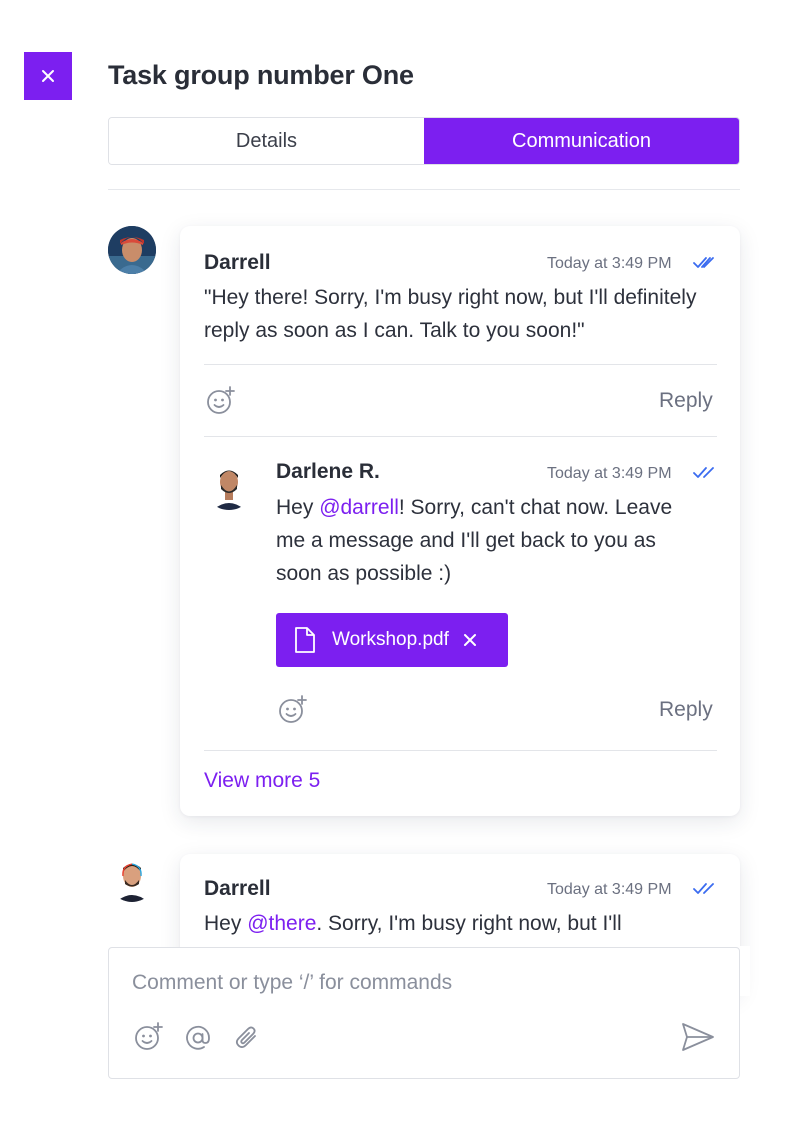 This screenshot has width=800, height=1139. Describe the element at coordinates (281, 923) in the screenshot. I see `mention-link: @there` at that location.